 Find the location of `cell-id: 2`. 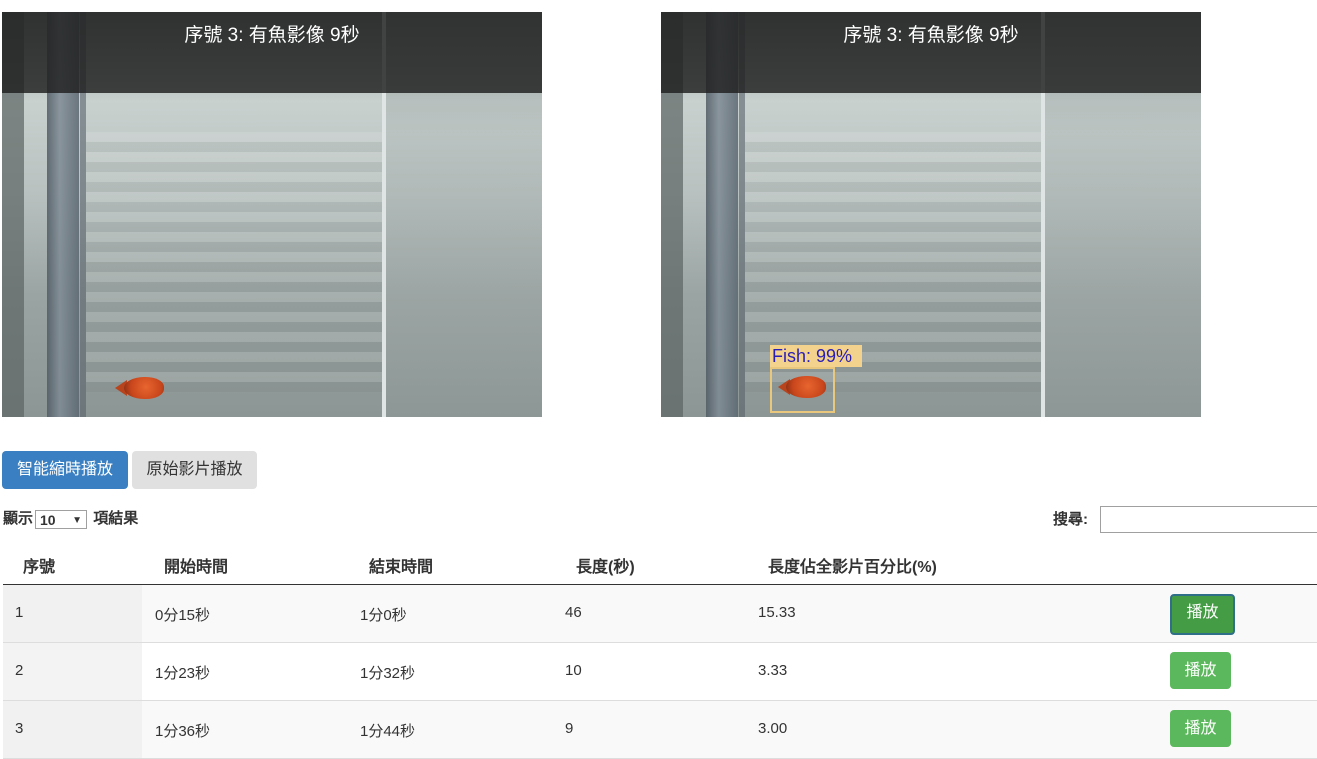

cell-id: 2 is located at coordinates (19, 670).